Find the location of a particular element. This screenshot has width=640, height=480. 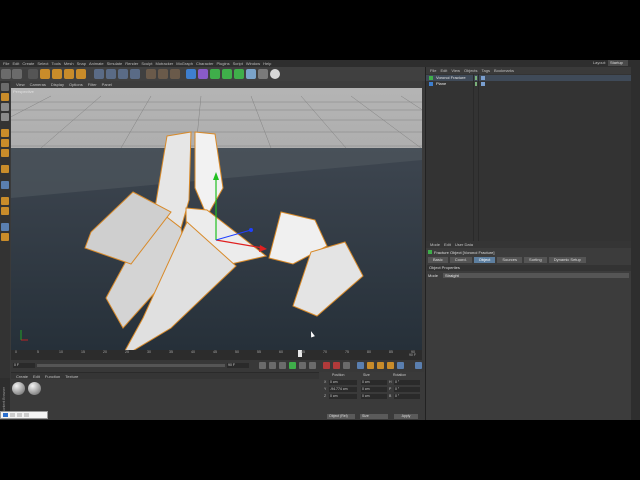

object-menu-file: File is located at coordinates (433, 70).